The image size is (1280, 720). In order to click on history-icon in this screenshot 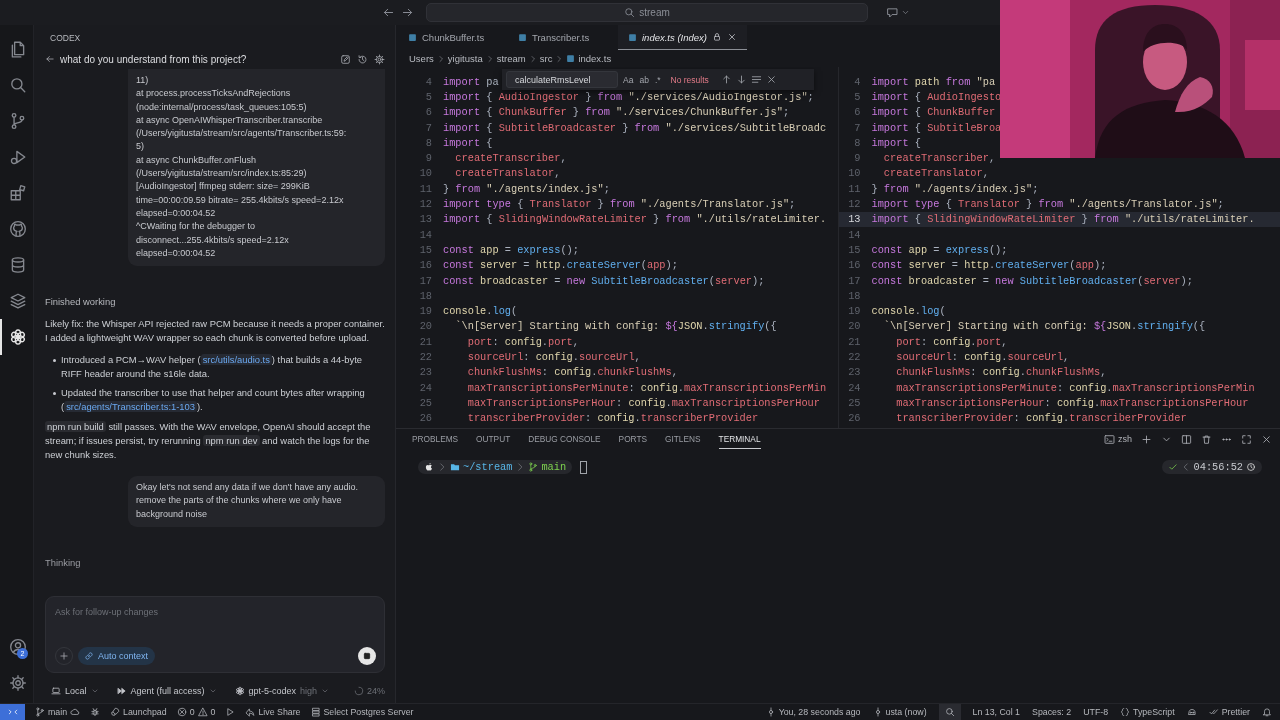, I will do `click(362, 59)`.